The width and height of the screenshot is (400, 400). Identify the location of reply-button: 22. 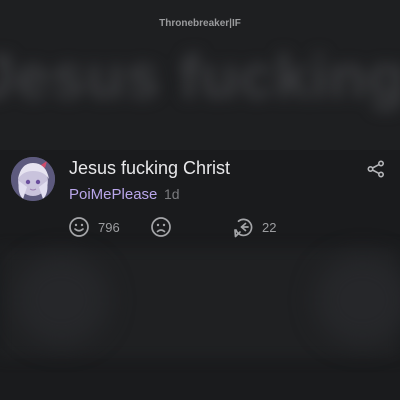
(254, 227).